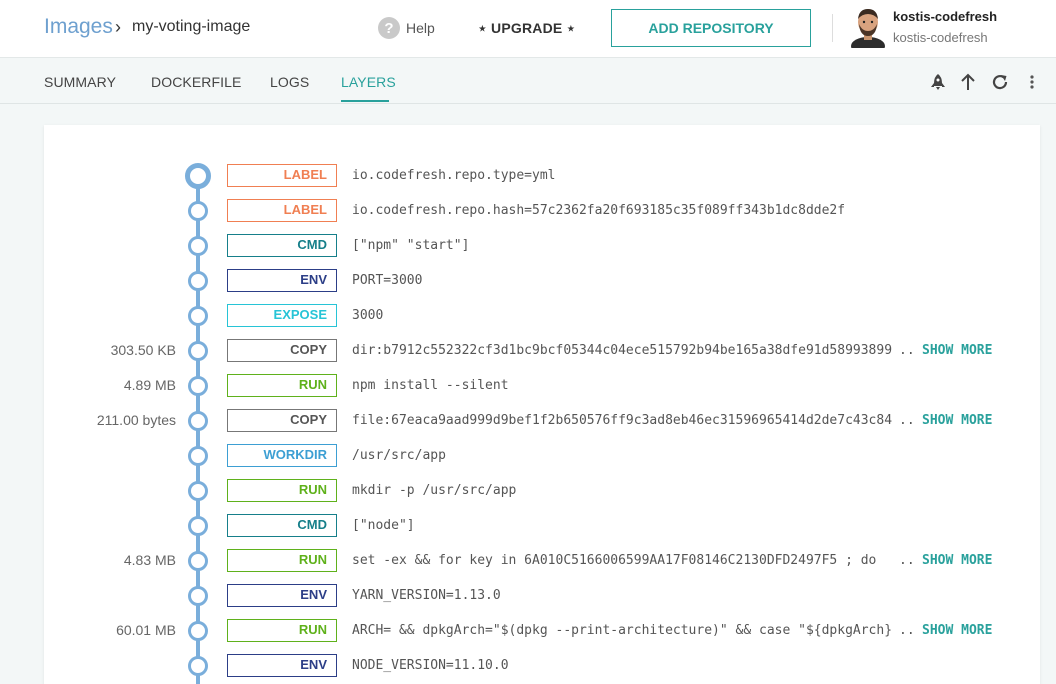 The width and height of the screenshot is (1056, 684). I want to click on layer-row: 4.89 MB RUN npm install --silent, so click(528, 386).